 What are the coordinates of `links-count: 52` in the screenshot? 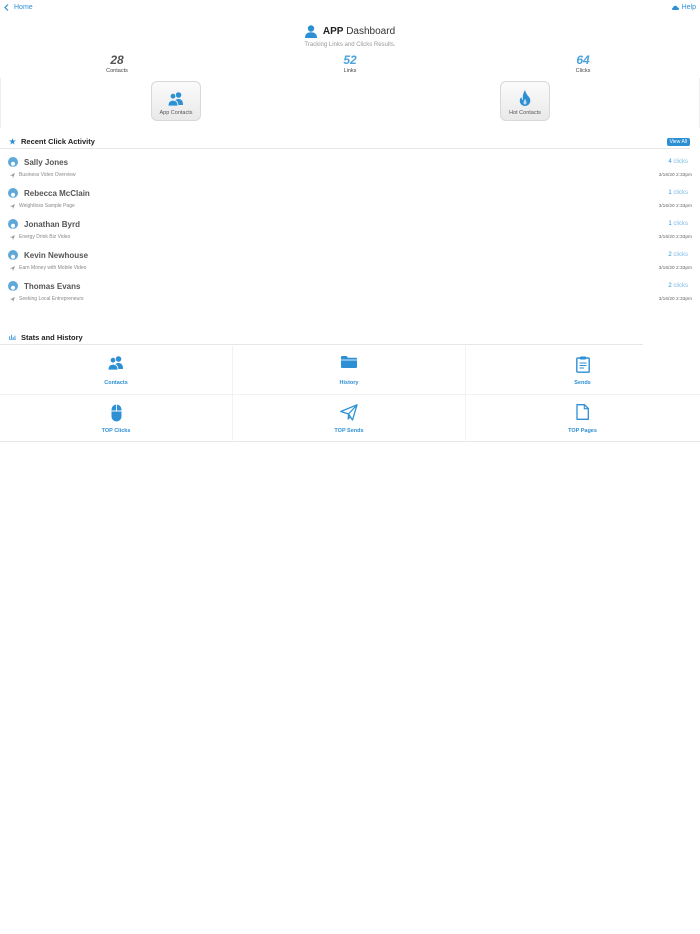 It's located at (350, 60).